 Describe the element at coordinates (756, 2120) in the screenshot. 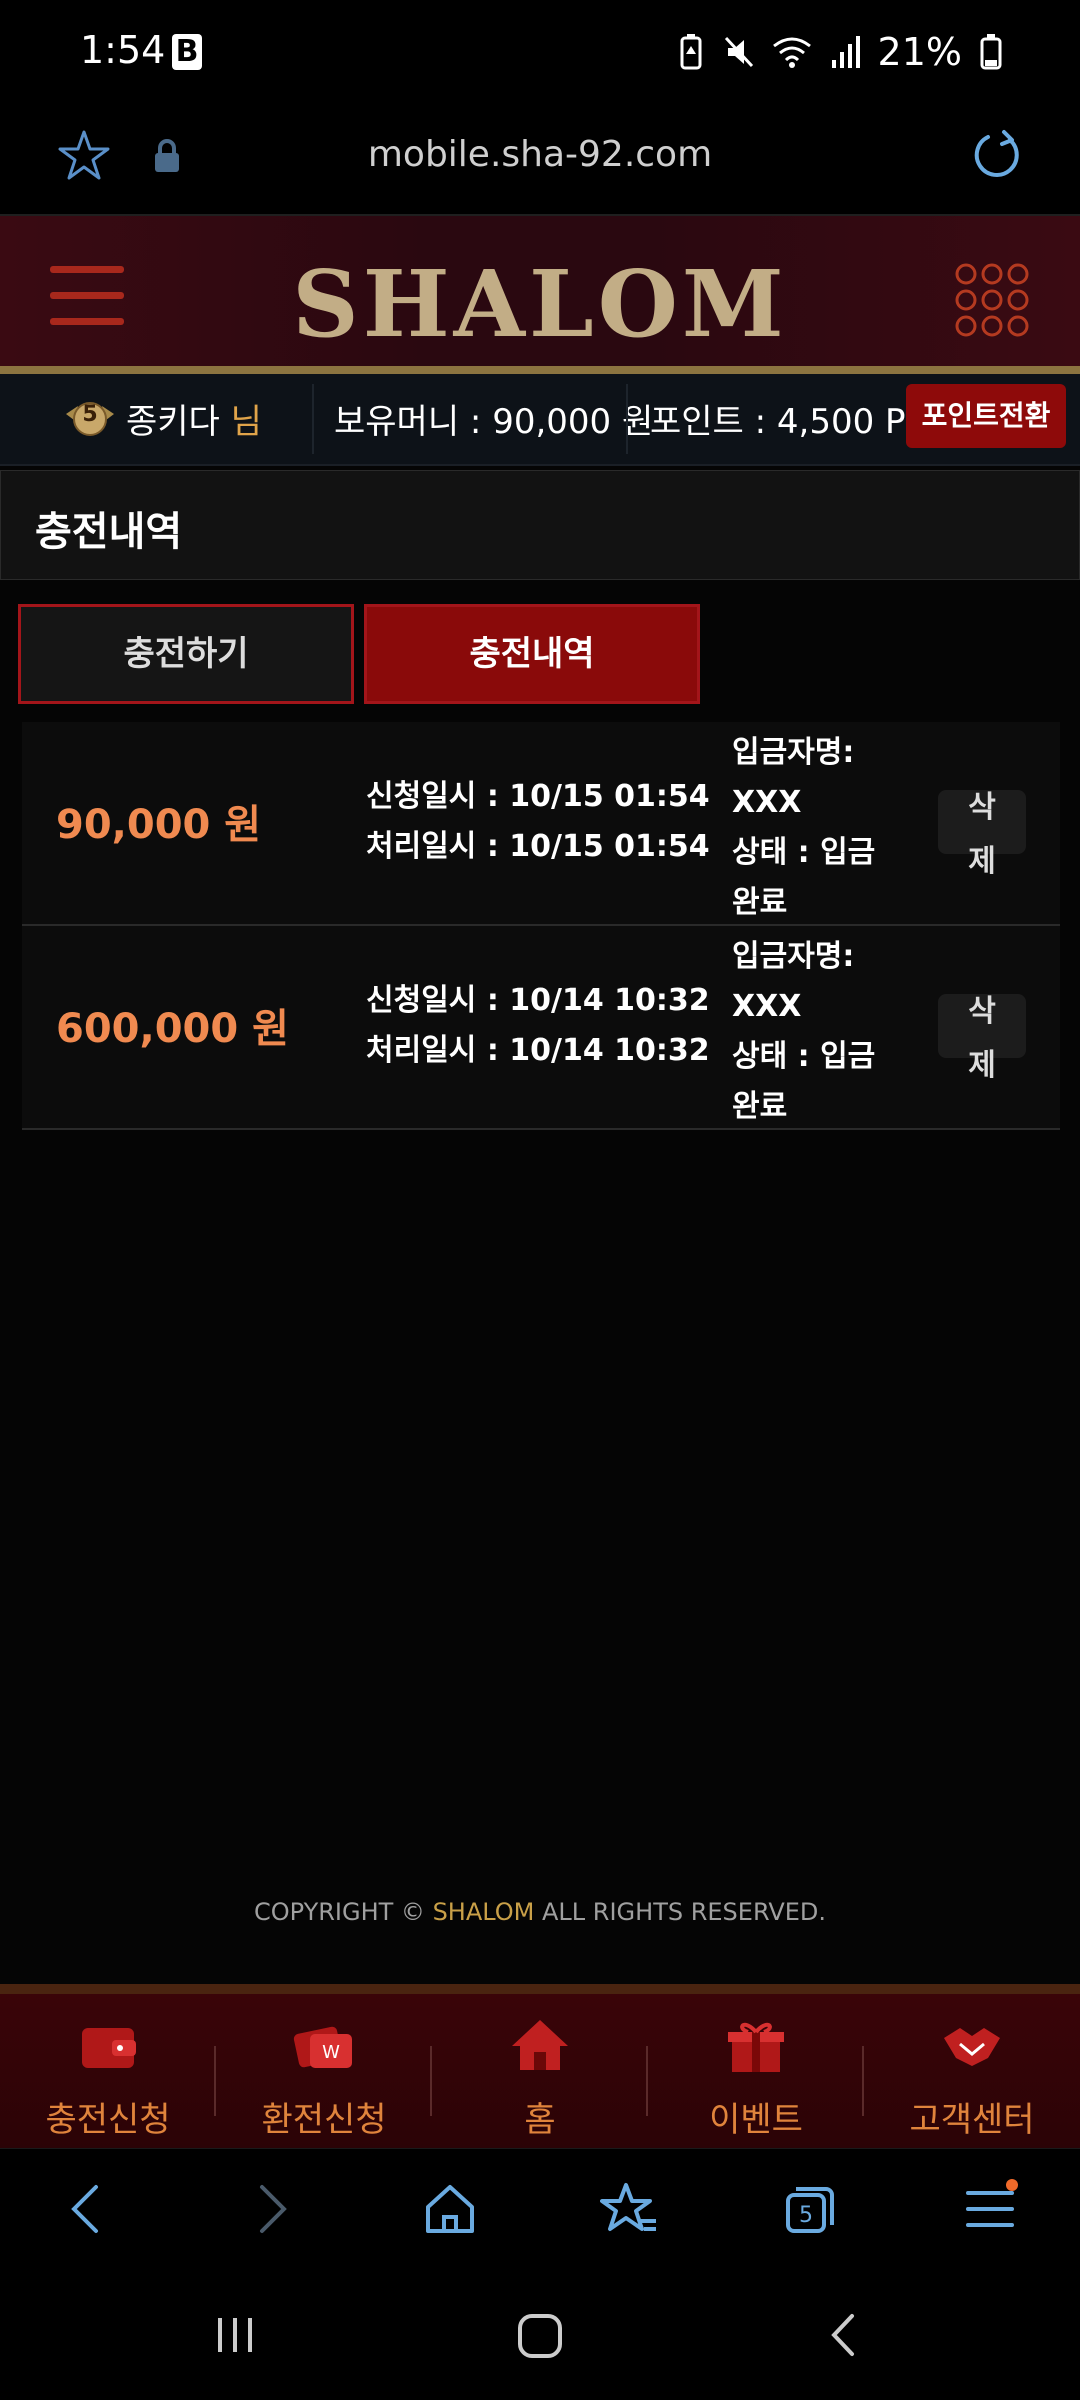

I see `nav-label: 이벤트` at that location.